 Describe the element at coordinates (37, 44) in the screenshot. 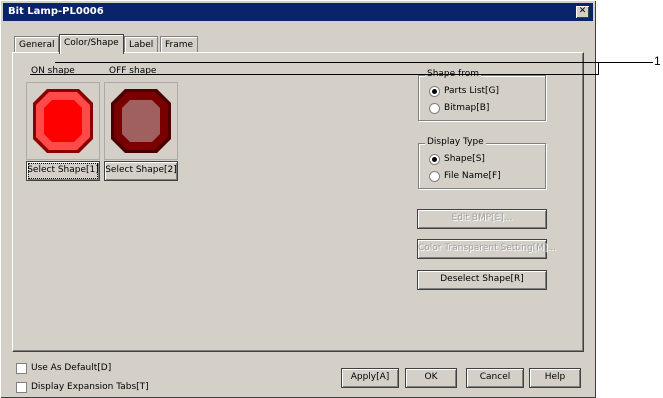

I see `tab-general: General` at that location.